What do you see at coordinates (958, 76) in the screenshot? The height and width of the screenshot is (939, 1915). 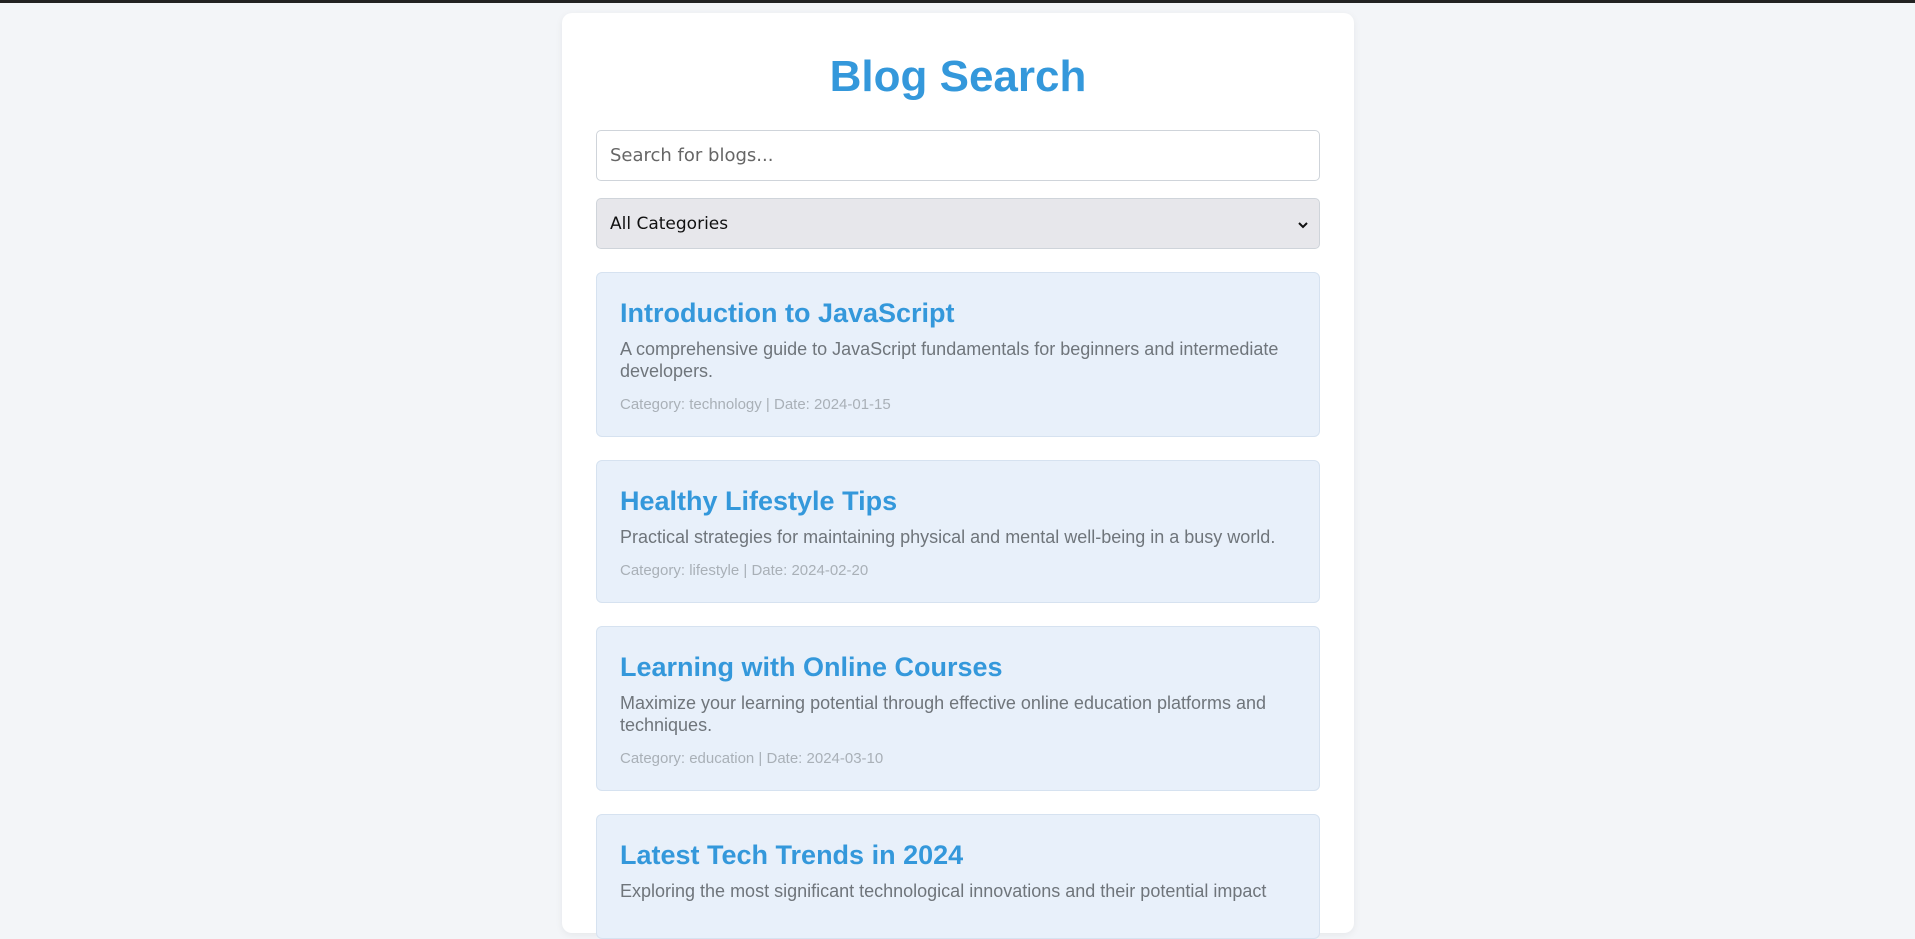 I see `page-title: Blog Search` at bounding box center [958, 76].